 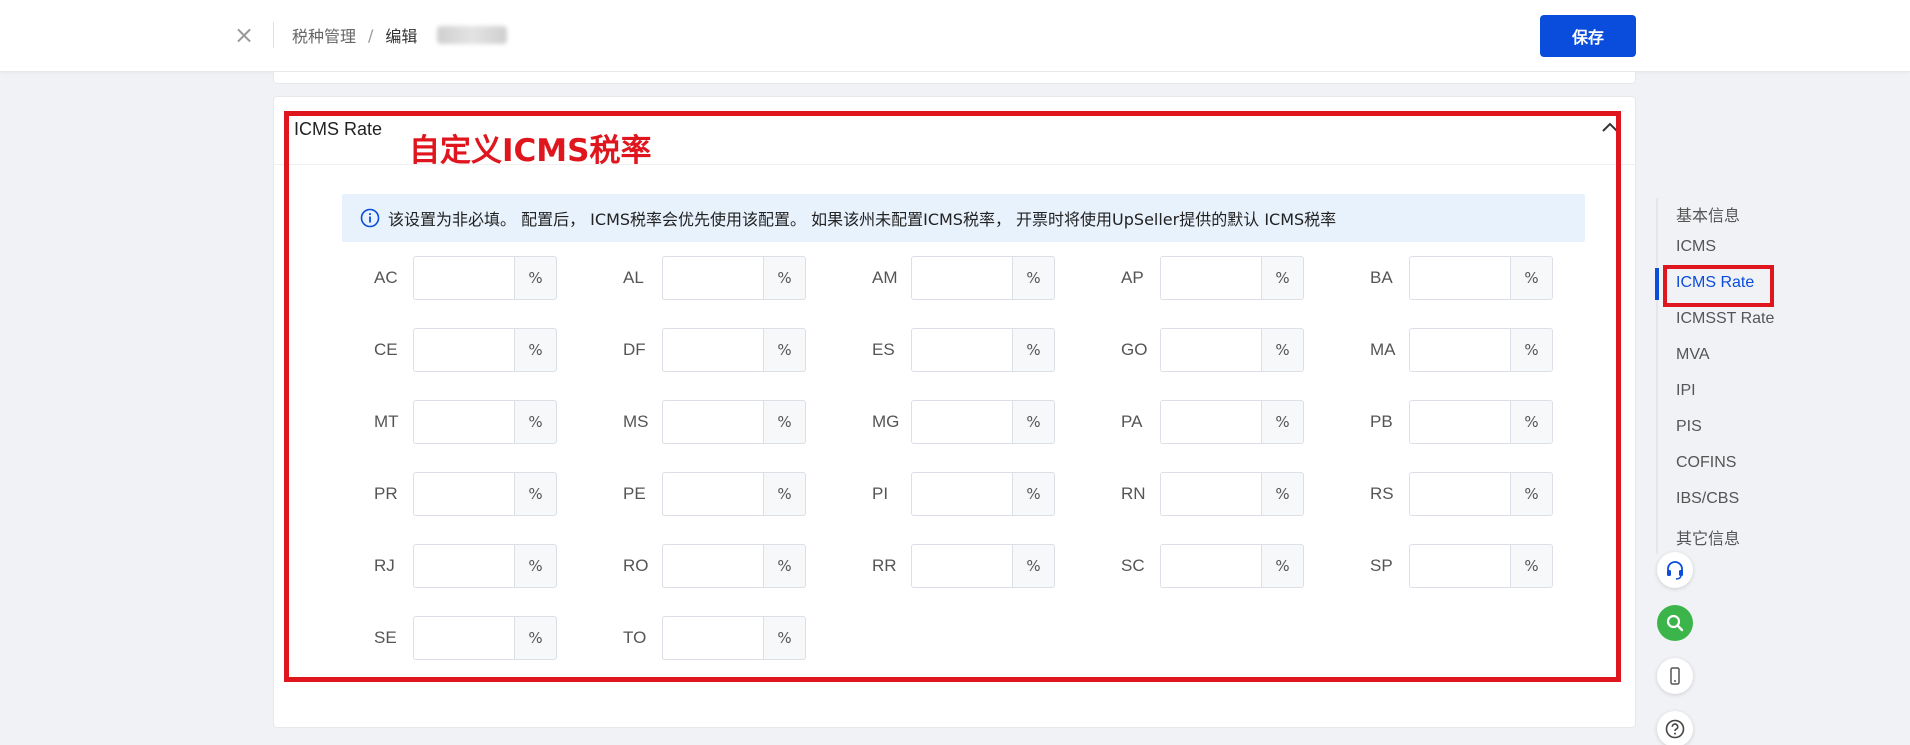 I want to click on top-header: × 税种管理 / 编辑 保存, so click(x=955, y=36).